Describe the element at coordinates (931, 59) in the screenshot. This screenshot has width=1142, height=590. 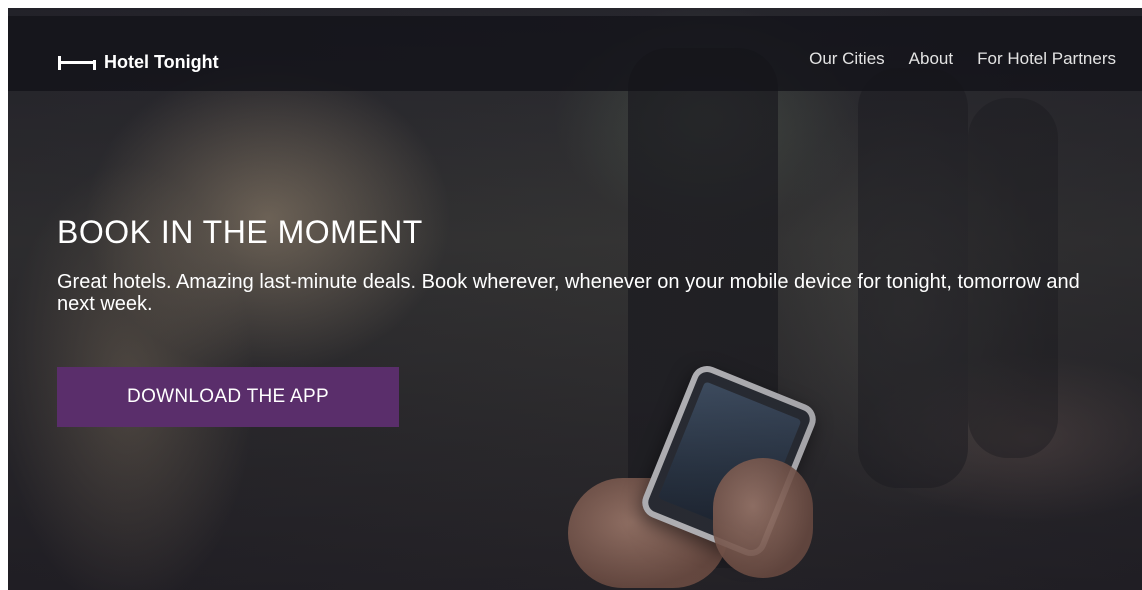
I see `nav-about: About` at that location.